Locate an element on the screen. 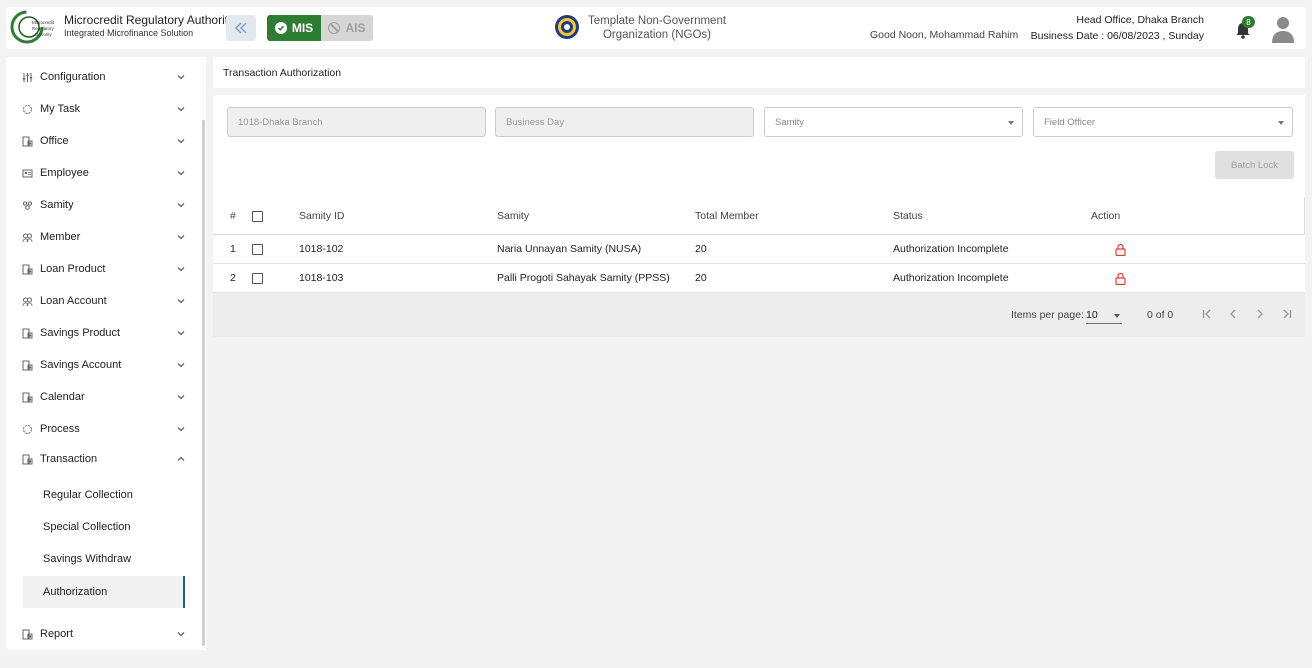 The image size is (1312, 668). sidebar-item-loan-product: Loan Product is located at coordinates (99, 269).